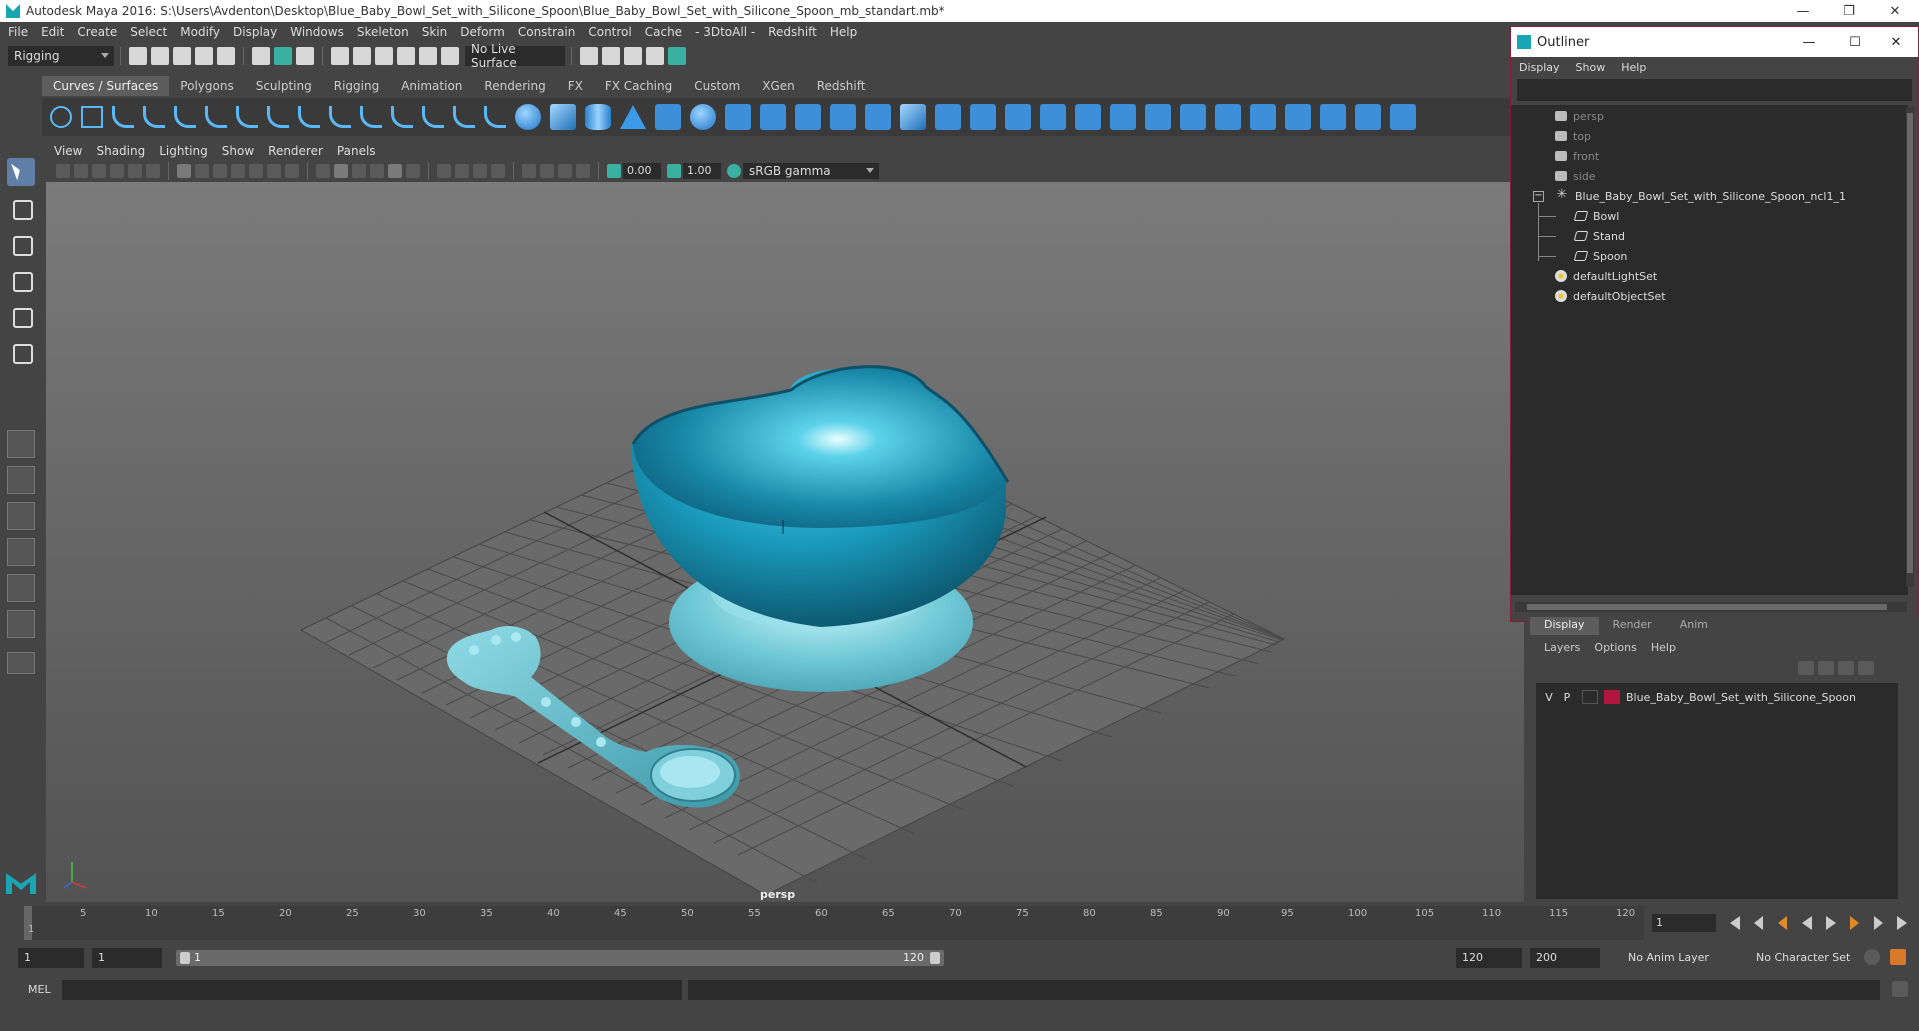 The image size is (1919, 1031). Describe the element at coordinates (1910, 347) in the screenshot. I see `outliner-vertical-scrollbar` at that location.